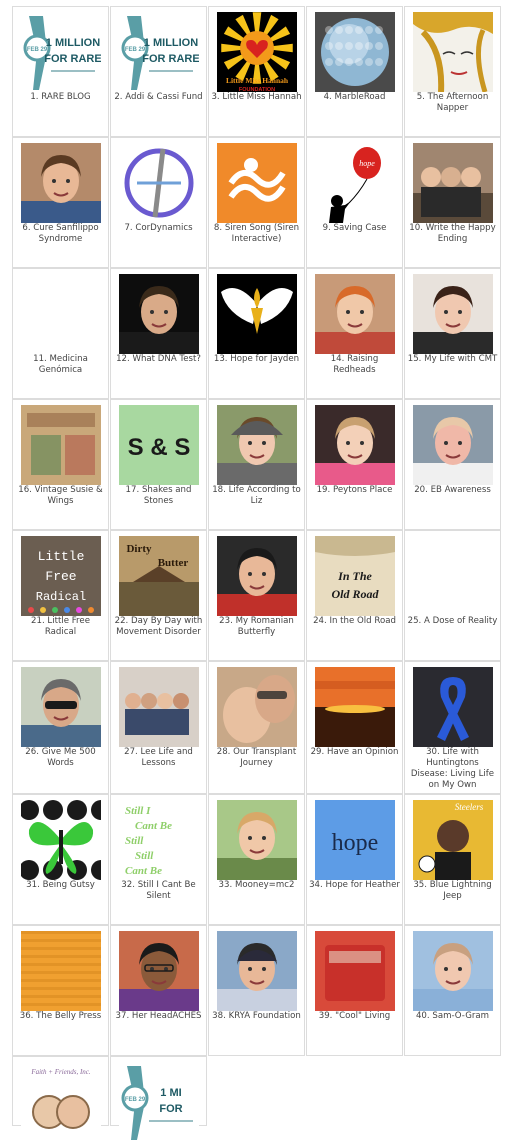  Describe the element at coordinates (261, 97) in the screenshot. I see `link-label: Little Miss Hannah` at that location.